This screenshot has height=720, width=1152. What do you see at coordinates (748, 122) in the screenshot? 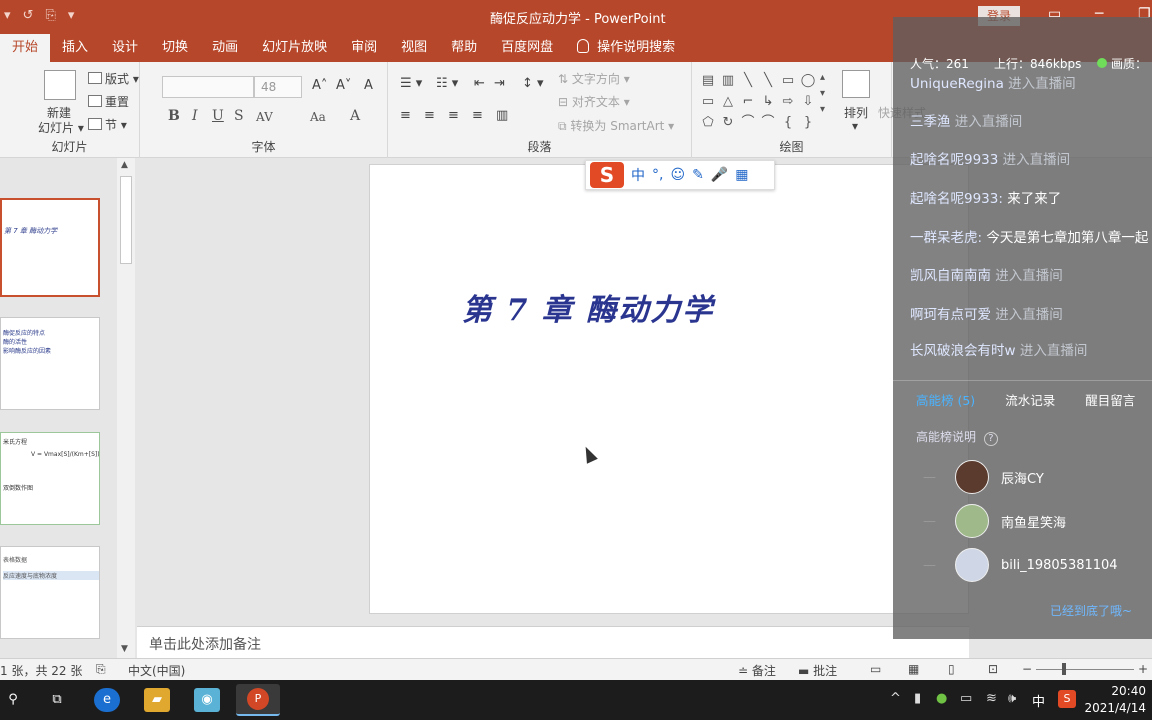
I see `arc-shape-icon: ⌒` at bounding box center [748, 122].